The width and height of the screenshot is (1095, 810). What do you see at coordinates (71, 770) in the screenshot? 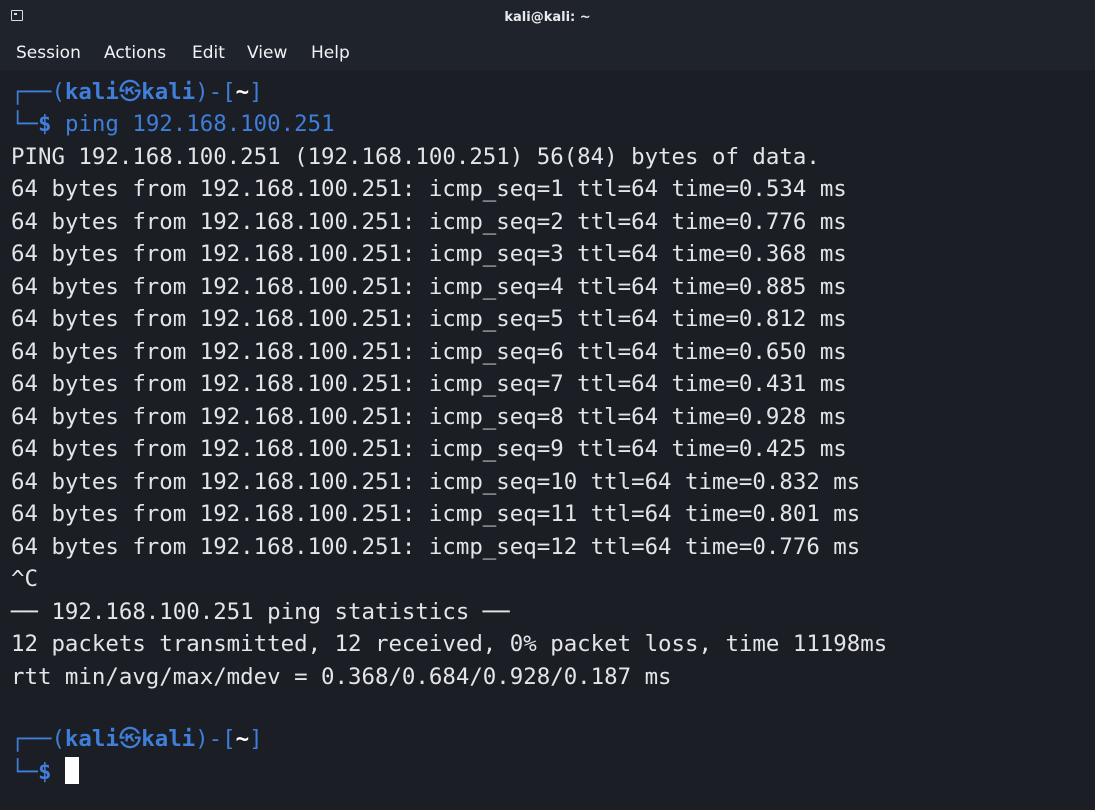
I see `text-cursor` at bounding box center [71, 770].